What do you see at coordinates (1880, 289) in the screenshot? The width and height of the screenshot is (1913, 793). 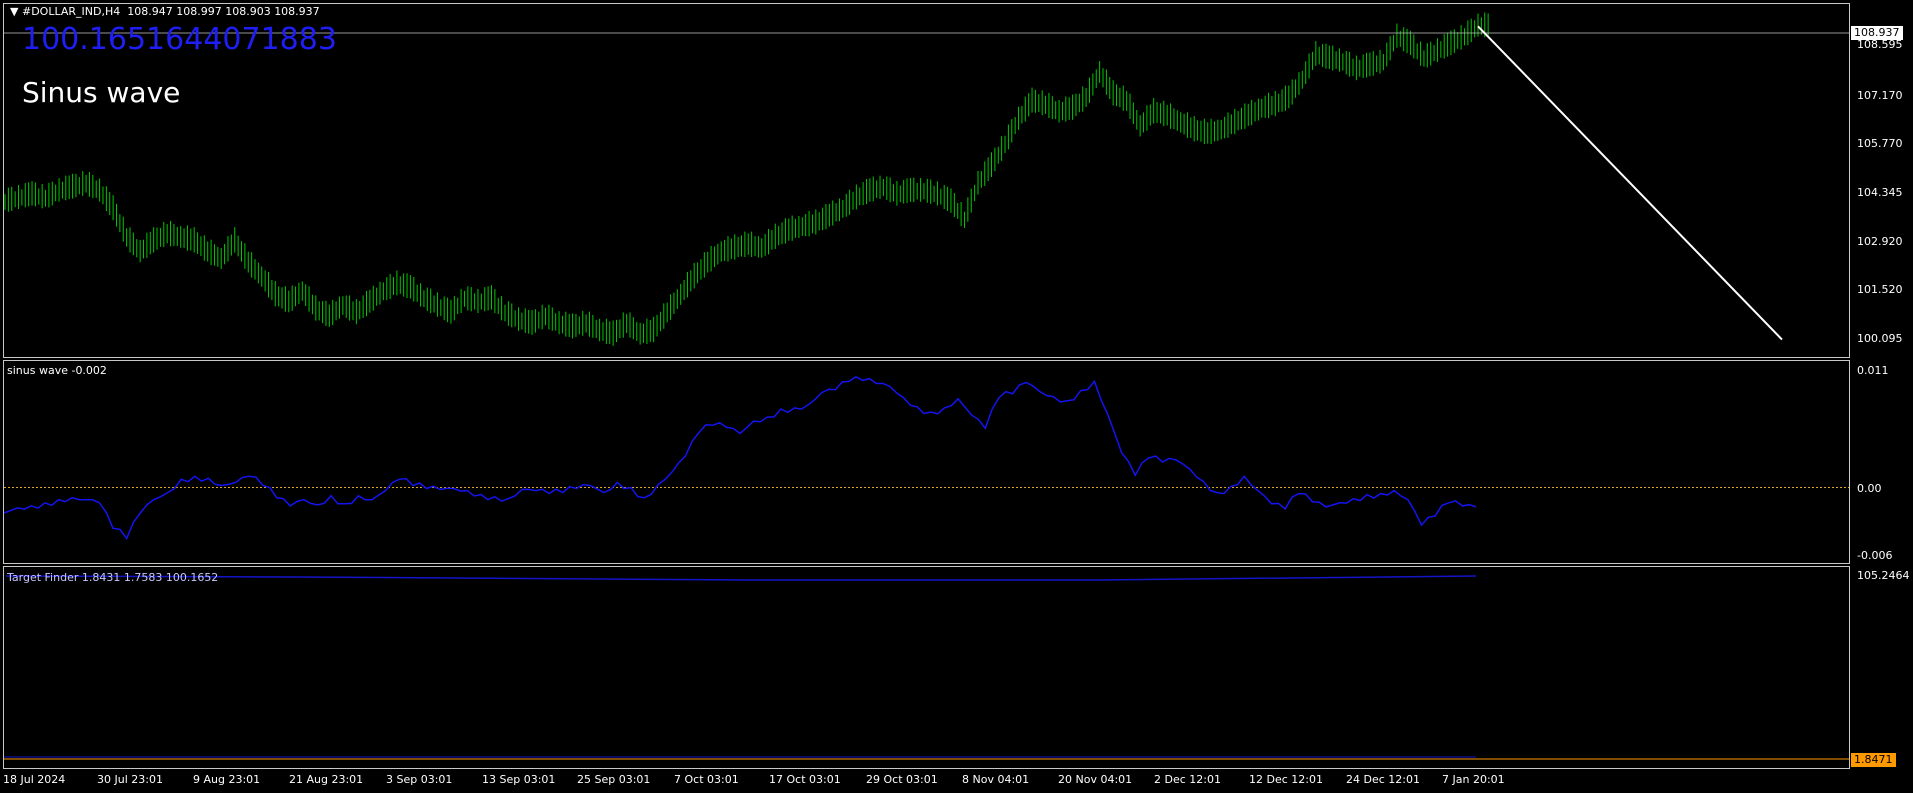 I see `y-tick-label: 101.520` at bounding box center [1880, 289].